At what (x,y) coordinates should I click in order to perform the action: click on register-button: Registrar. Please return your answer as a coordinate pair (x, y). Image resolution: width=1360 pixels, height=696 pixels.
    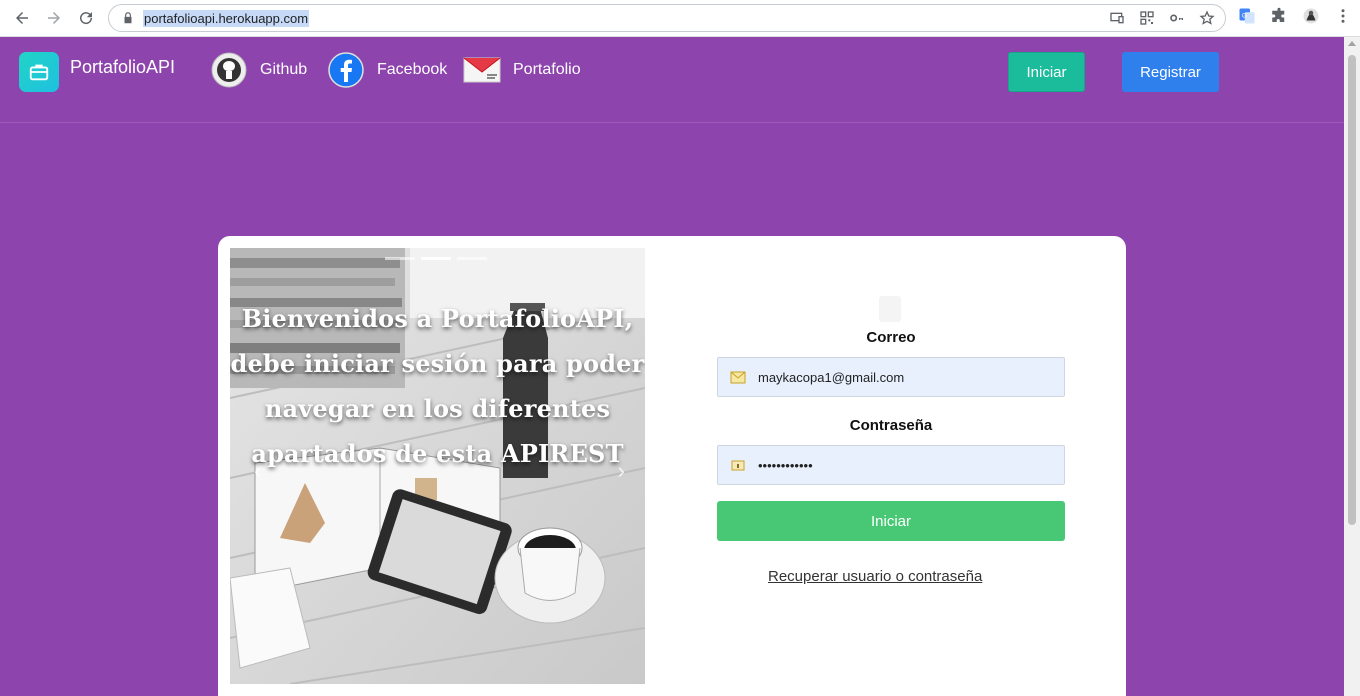
    Looking at the image, I should click on (1170, 72).